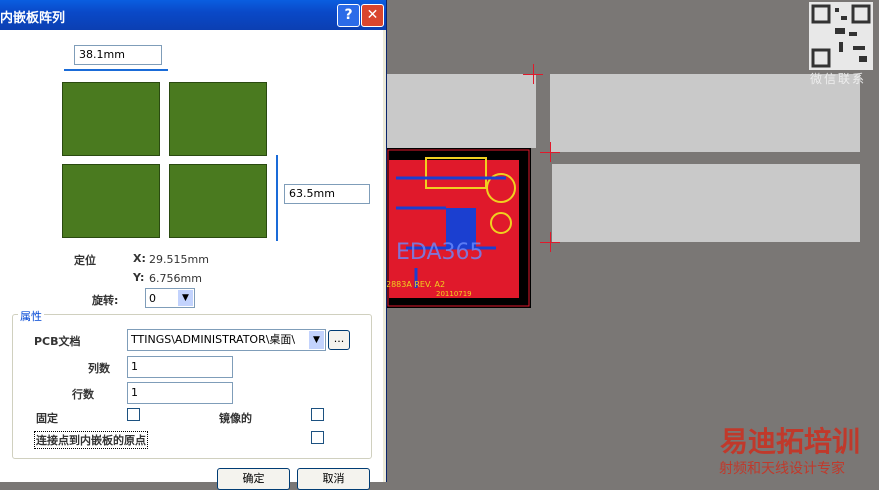 The image size is (879, 490). I want to click on rotation-label: 旋转:, so click(105, 300).